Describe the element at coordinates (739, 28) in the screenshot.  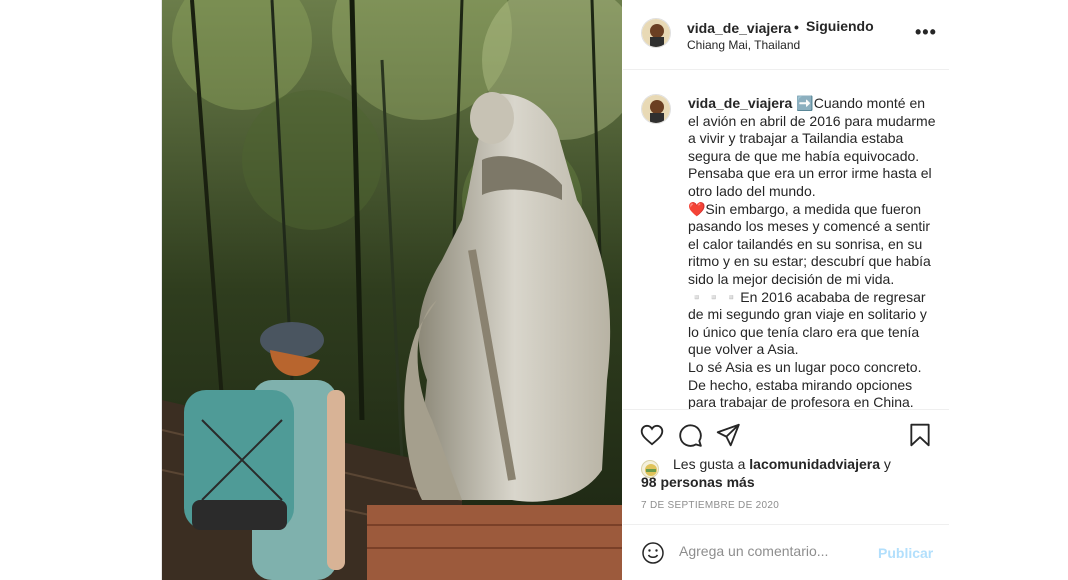
I see `username-link: vida_de_viajera` at that location.